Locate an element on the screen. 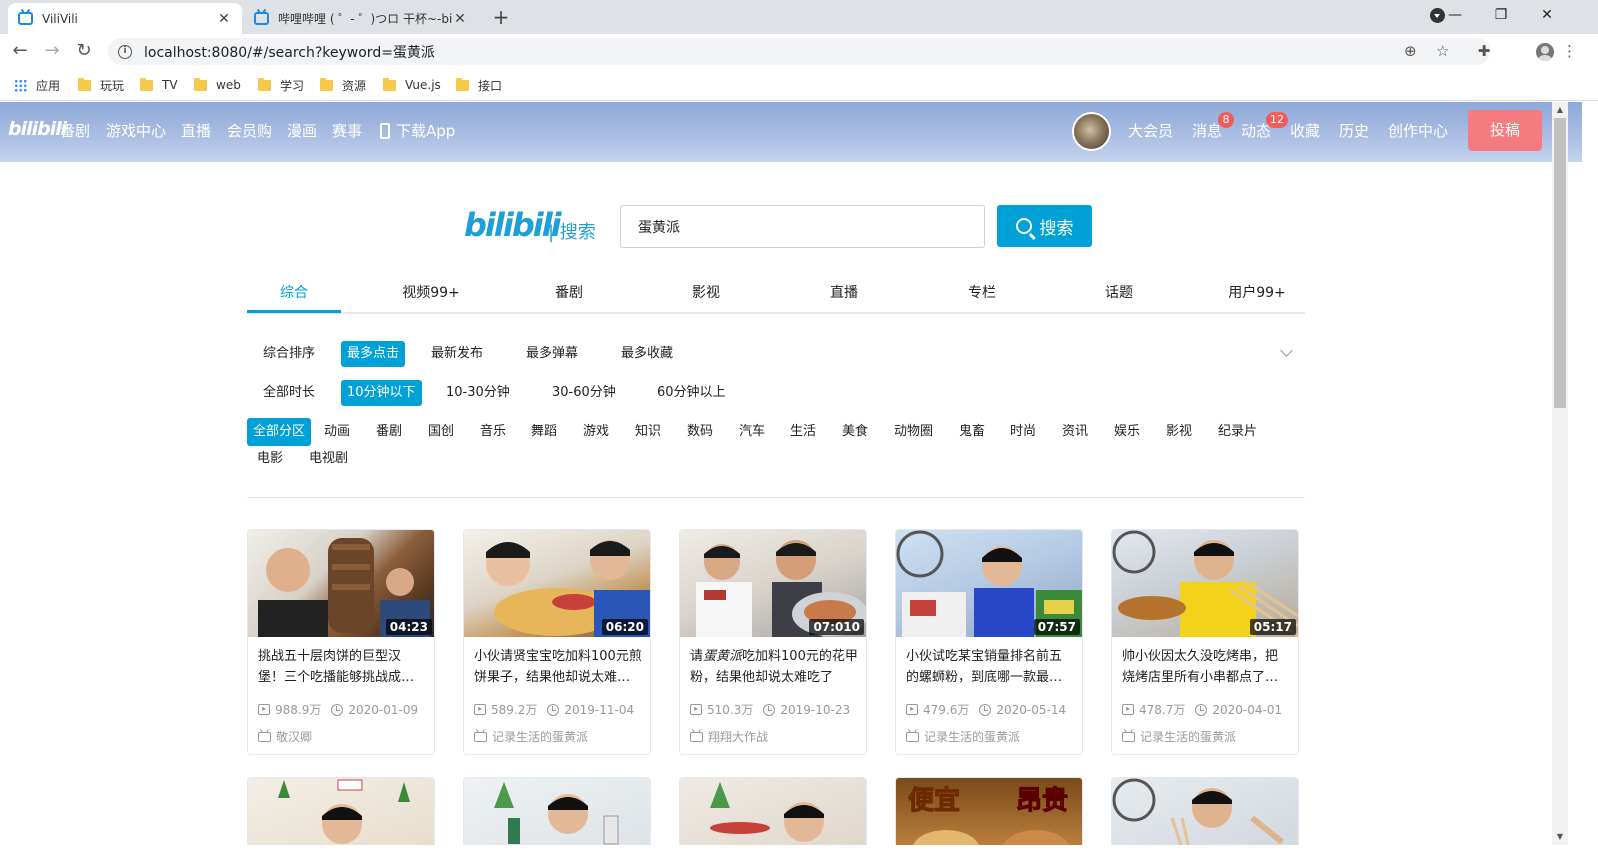 This screenshot has width=1598, height=861. filter-order-newest: 最新发布 is located at coordinates (457, 354).